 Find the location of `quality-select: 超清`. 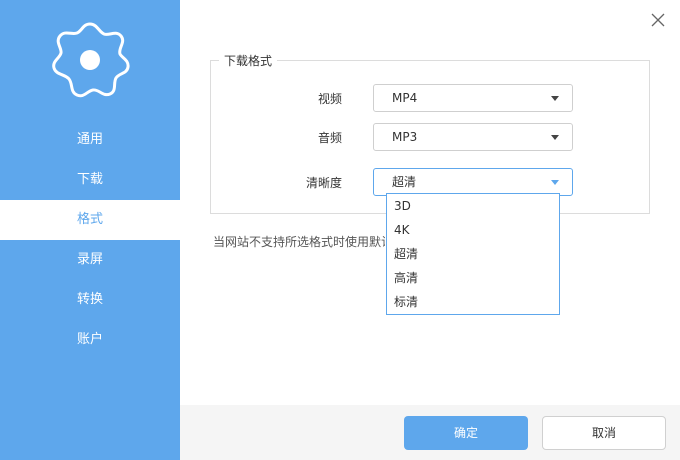

quality-select: 超清 is located at coordinates (473, 182).